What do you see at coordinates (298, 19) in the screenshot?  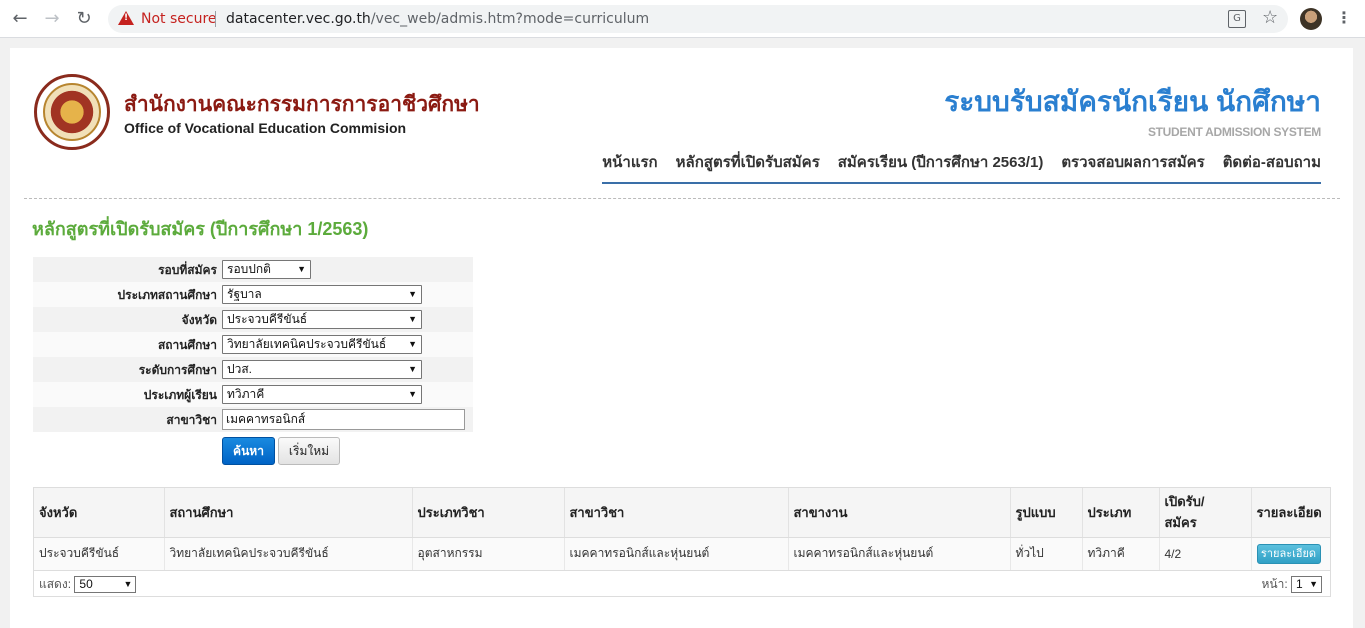 I see `url-host: datacenter.vec.go.th` at bounding box center [298, 19].